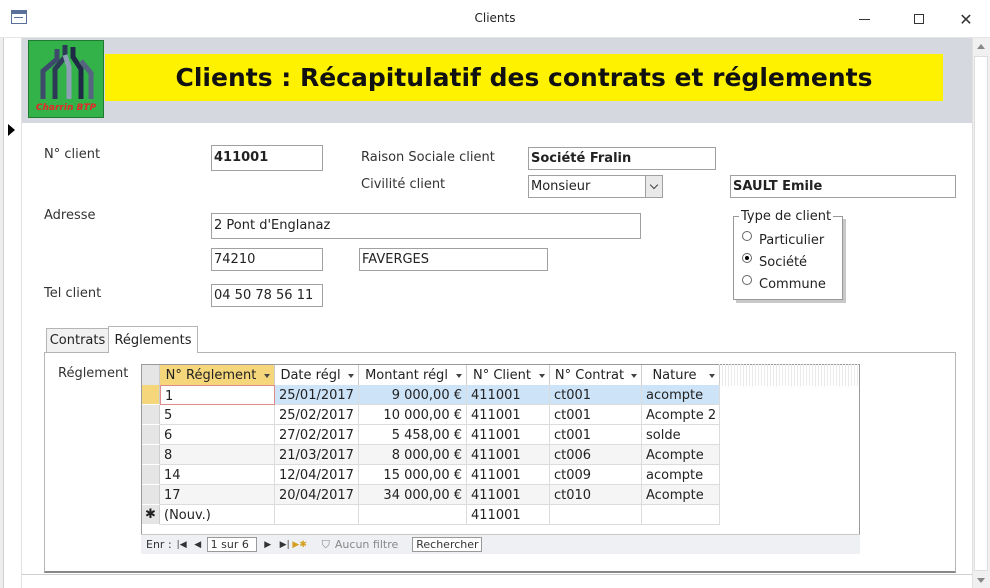  What do you see at coordinates (596, 475) in the screenshot?
I see `table-cell: ct009` at bounding box center [596, 475].